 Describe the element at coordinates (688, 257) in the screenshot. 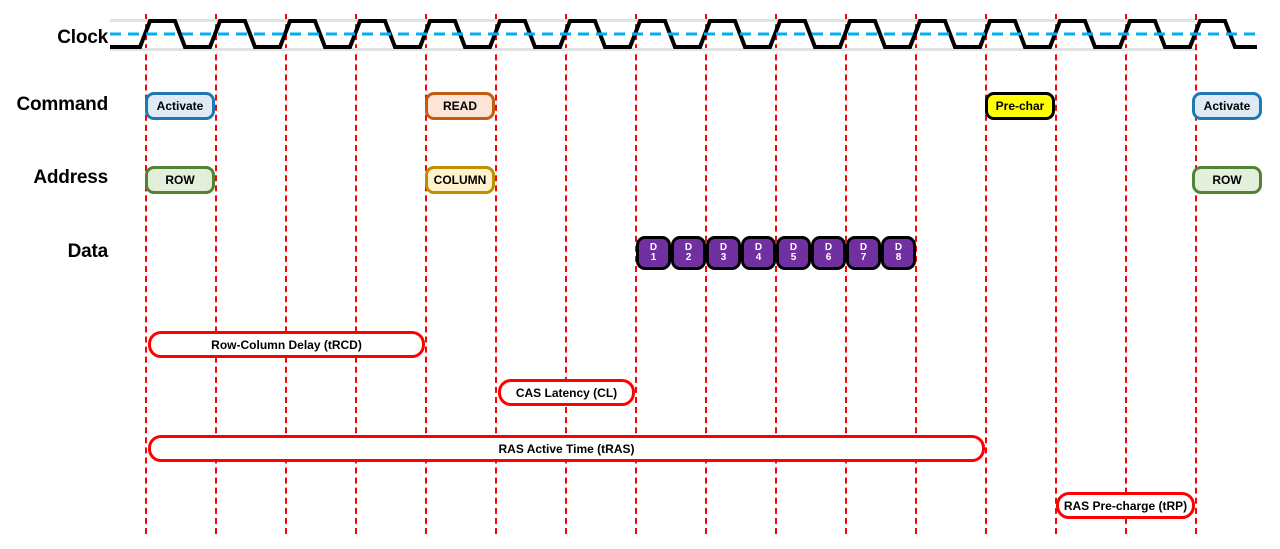

I see `data-beat-index: 2` at that location.